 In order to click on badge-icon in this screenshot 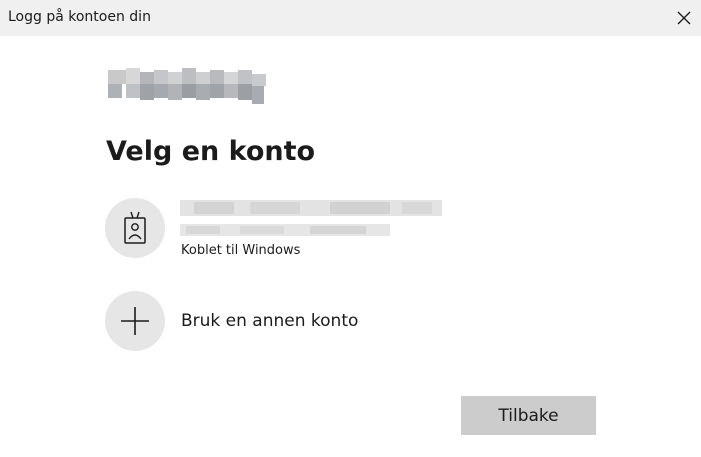, I will do `click(135, 227)`.